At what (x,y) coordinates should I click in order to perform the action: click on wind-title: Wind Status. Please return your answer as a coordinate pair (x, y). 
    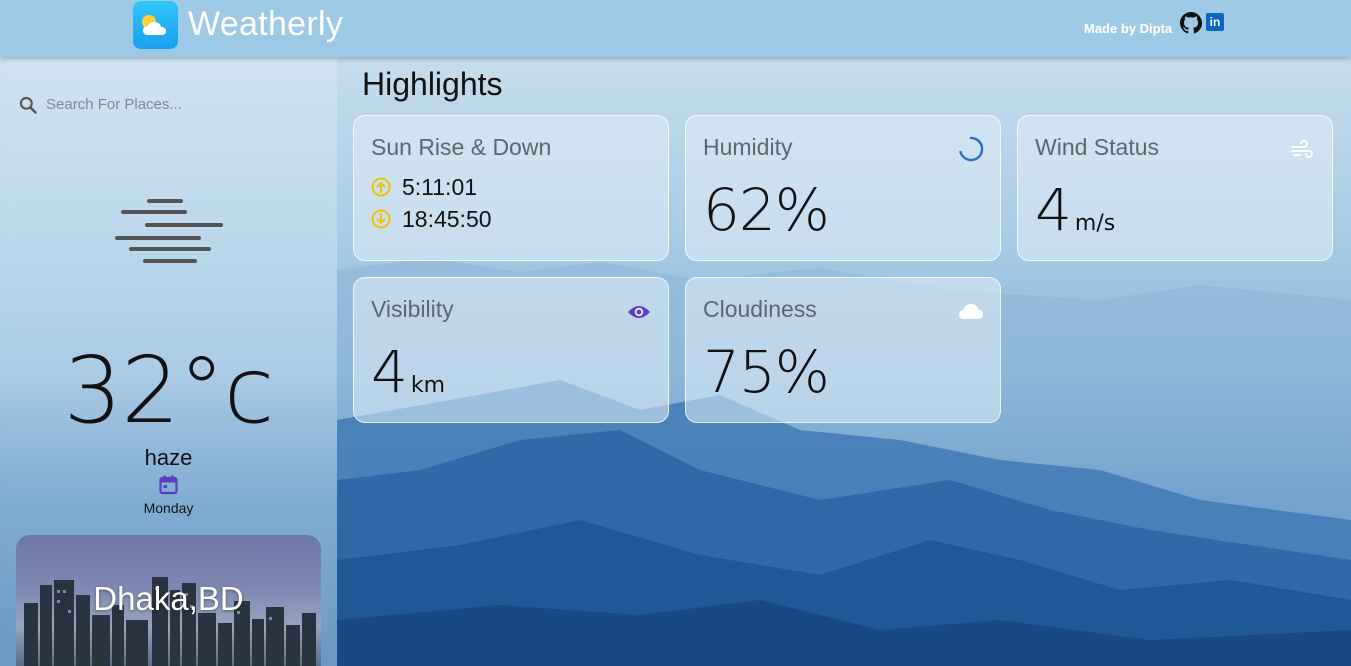
    Looking at the image, I should click on (1097, 147).